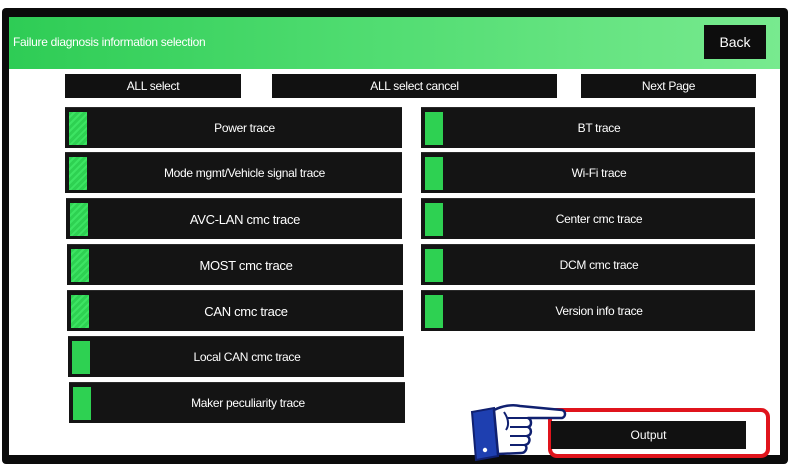 The image size is (790, 468). I want to click on trace-item-label: Local CAN cmc trace, so click(247, 357).